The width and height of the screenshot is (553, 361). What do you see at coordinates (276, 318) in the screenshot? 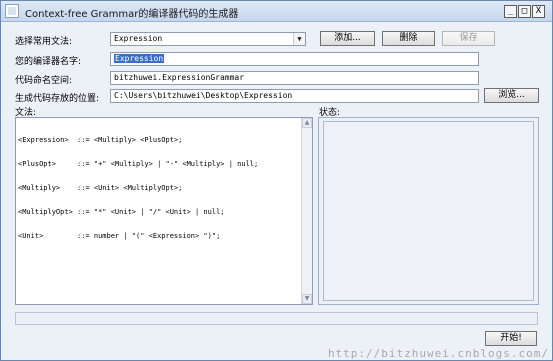
I see `progress-bar` at bounding box center [276, 318].